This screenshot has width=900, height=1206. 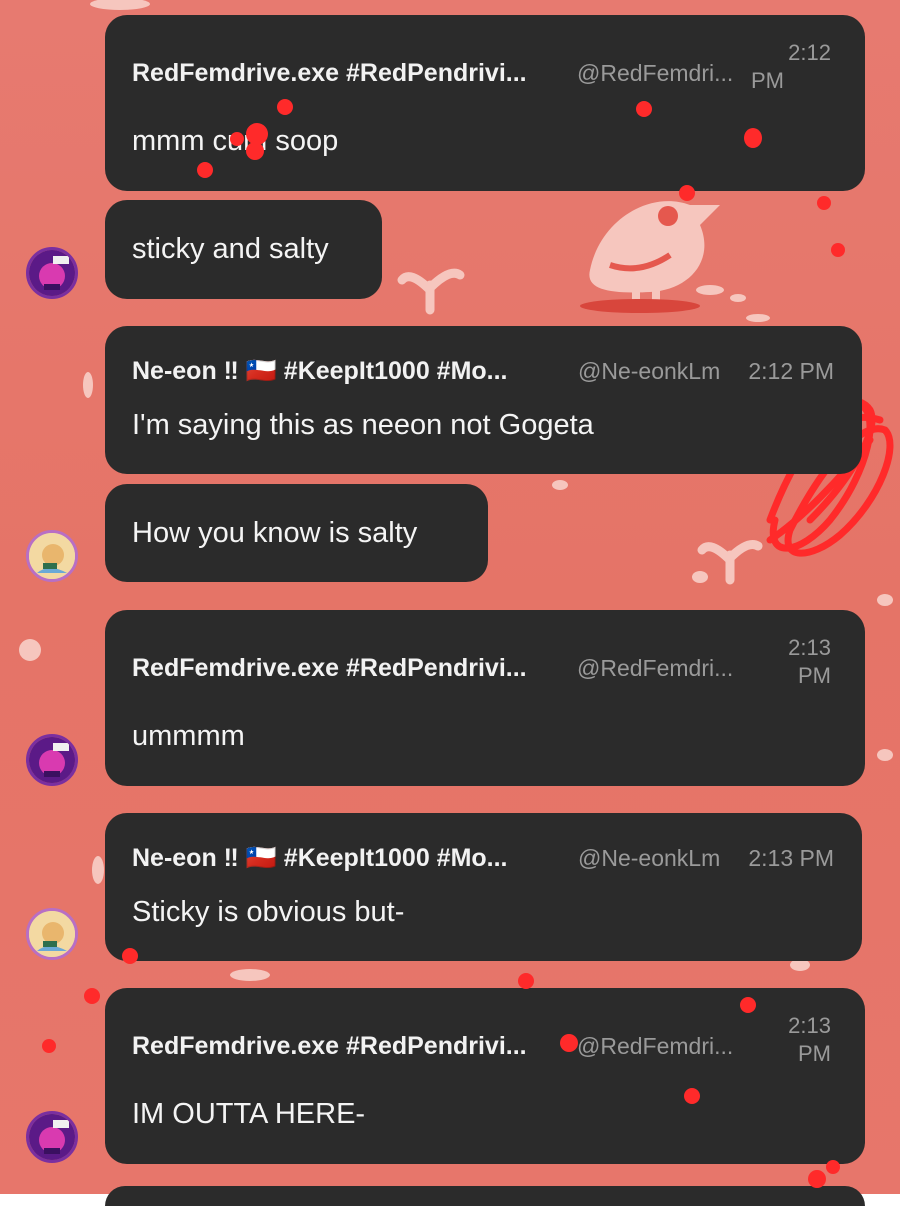 What do you see at coordinates (275, 533) in the screenshot?
I see `message-text: How you know is salty` at bounding box center [275, 533].